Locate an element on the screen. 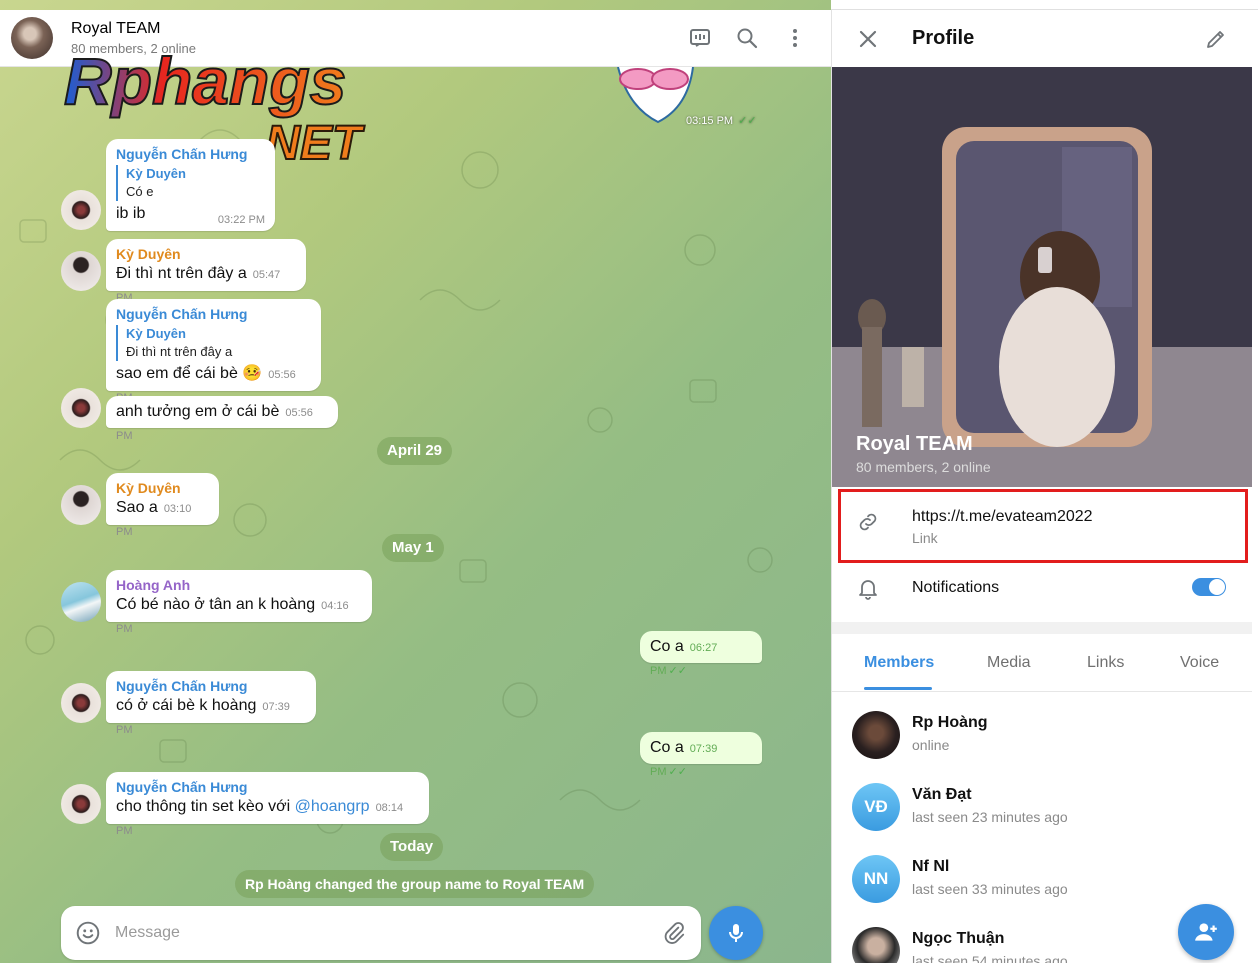  add-user-icon is located at coordinates (1206, 932).